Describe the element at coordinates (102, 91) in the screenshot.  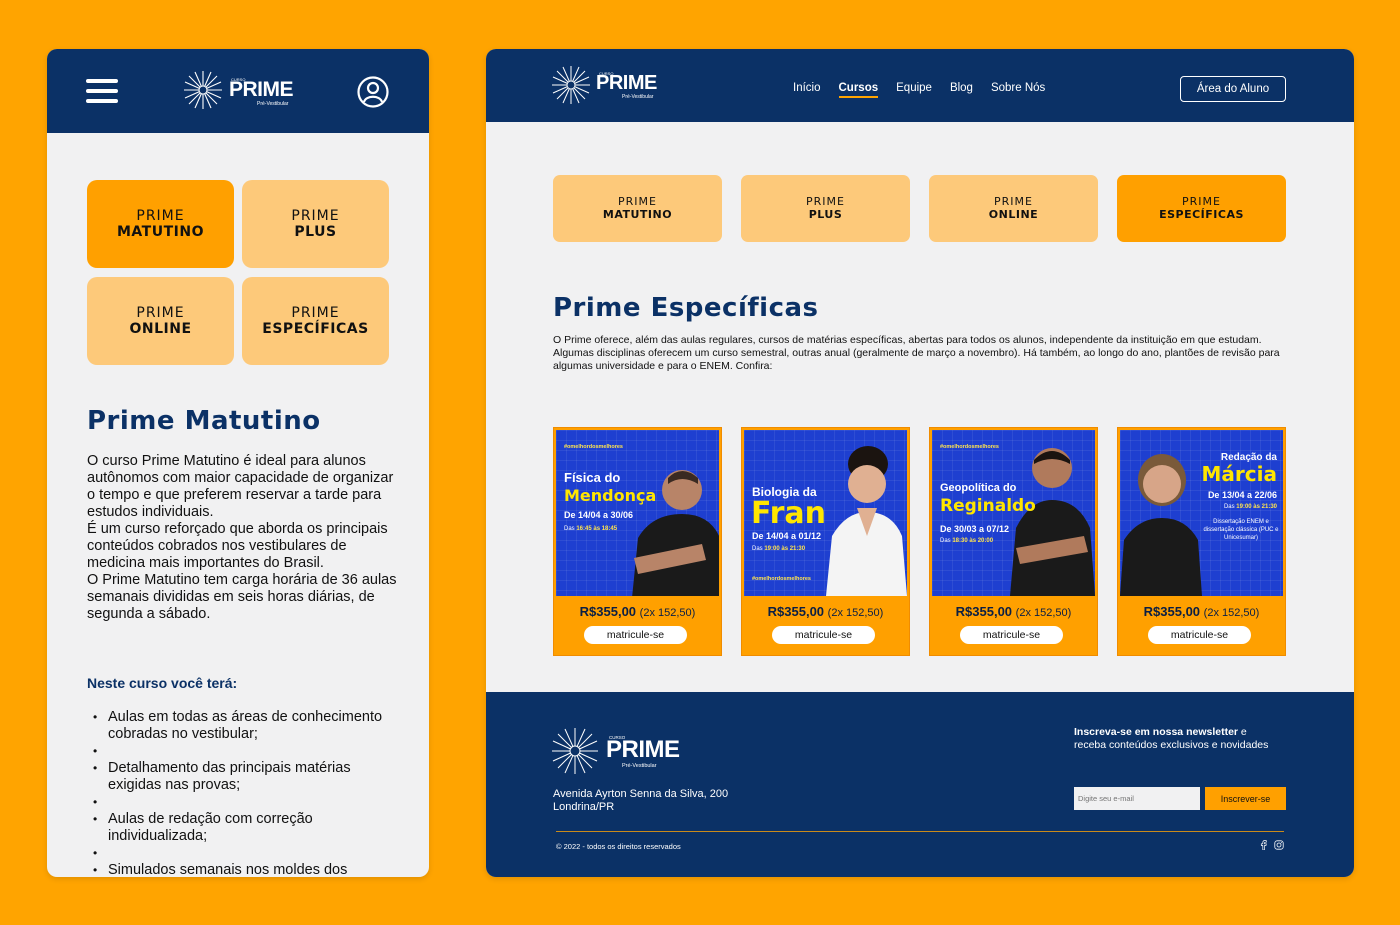
I see `hamburger-icon` at that location.